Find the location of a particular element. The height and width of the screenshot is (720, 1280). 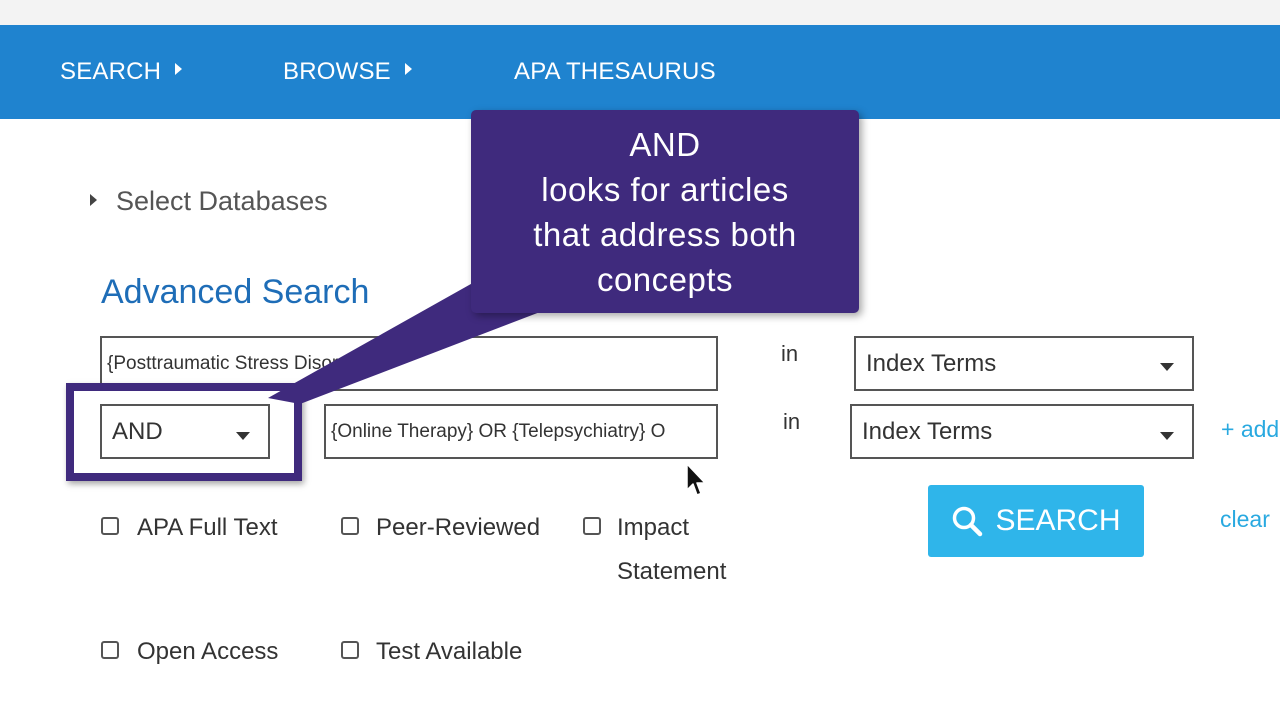

mouse-pointer-icon is located at coordinates (696, 479).